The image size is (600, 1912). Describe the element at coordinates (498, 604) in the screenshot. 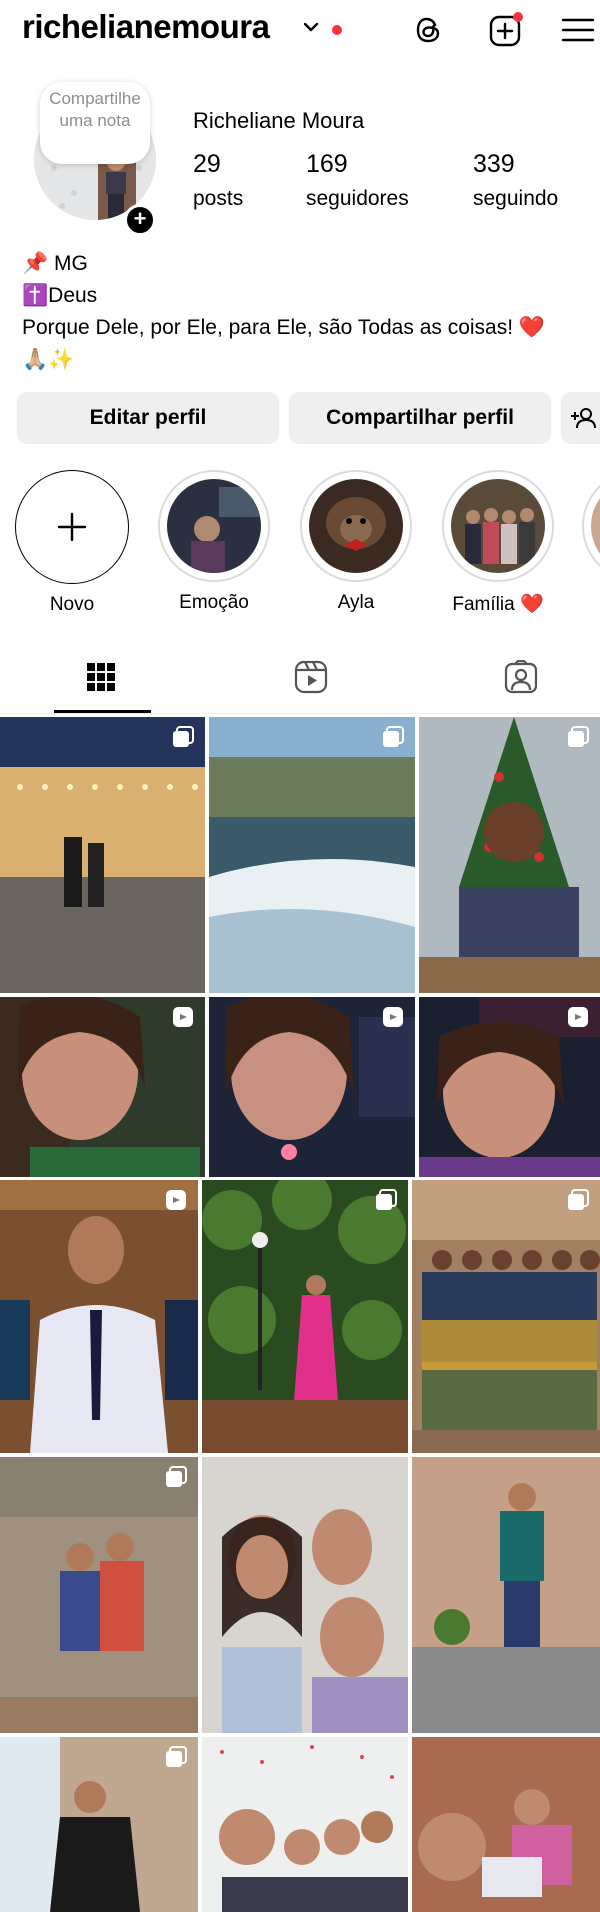

I see `highlight-label: Família ❤️` at that location.